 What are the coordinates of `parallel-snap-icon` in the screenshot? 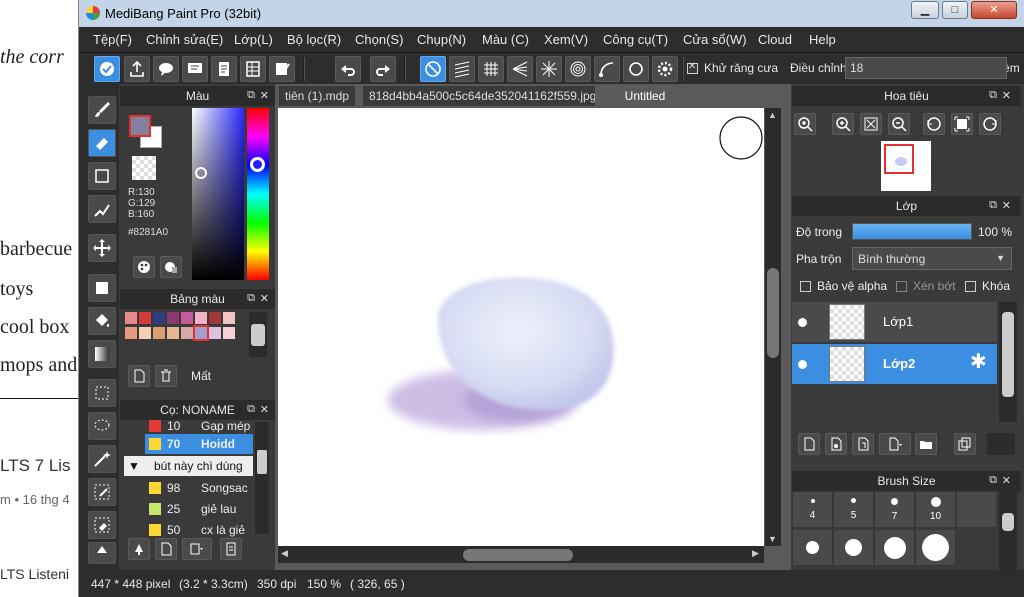 It's located at (462, 69).